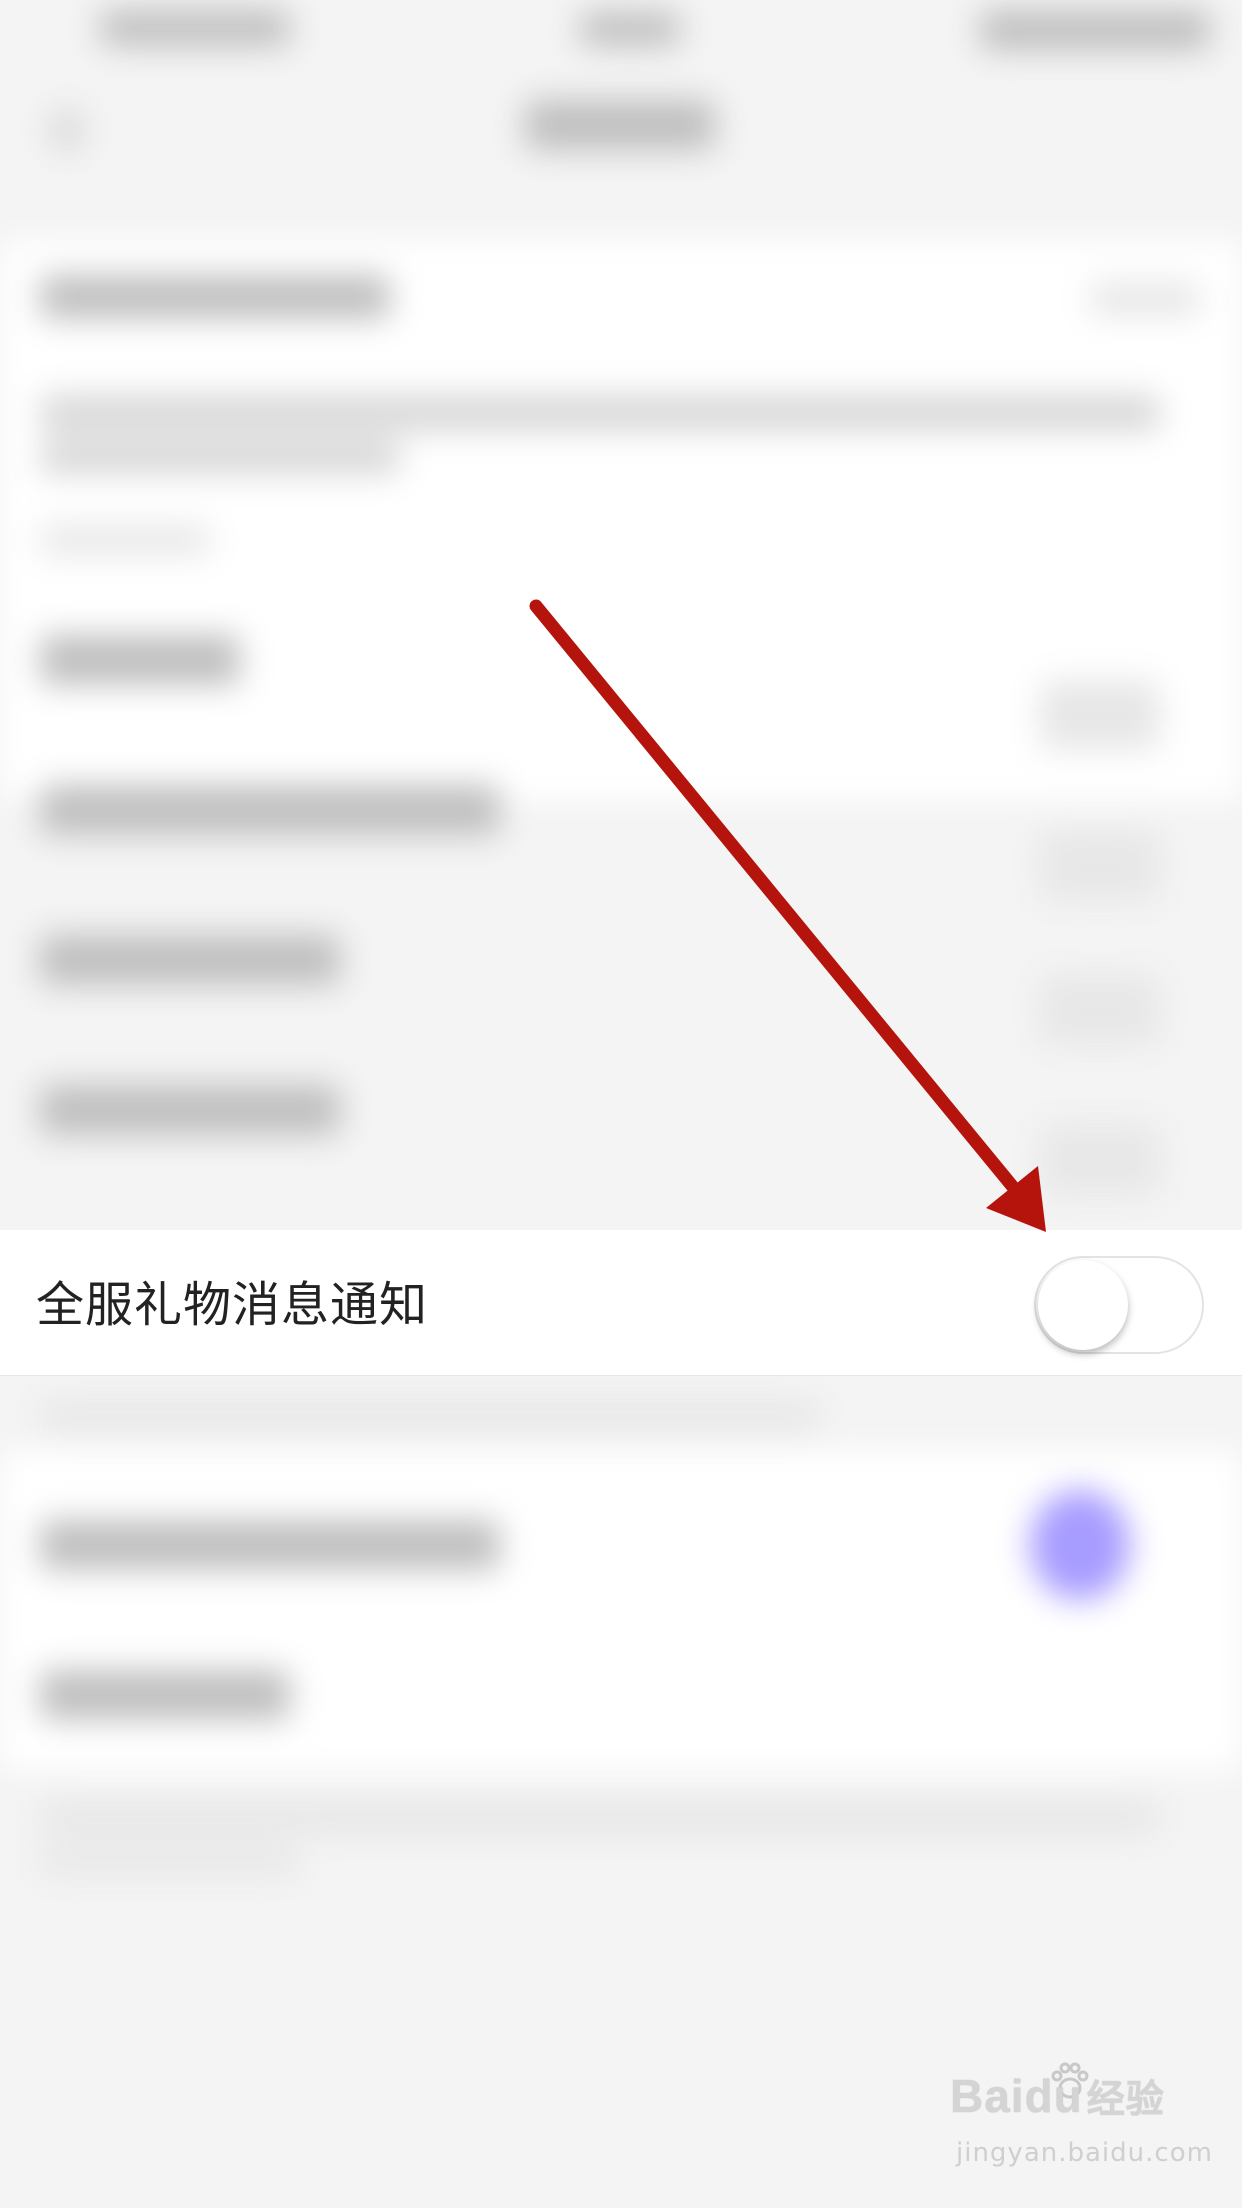 This screenshot has height=2208, width=1242. Describe the element at coordinates (1081, 2125) in the screenshot. I see `baidu-jingyan-watermark: Baidu 经验 jingyan.baidu.com` at that location.